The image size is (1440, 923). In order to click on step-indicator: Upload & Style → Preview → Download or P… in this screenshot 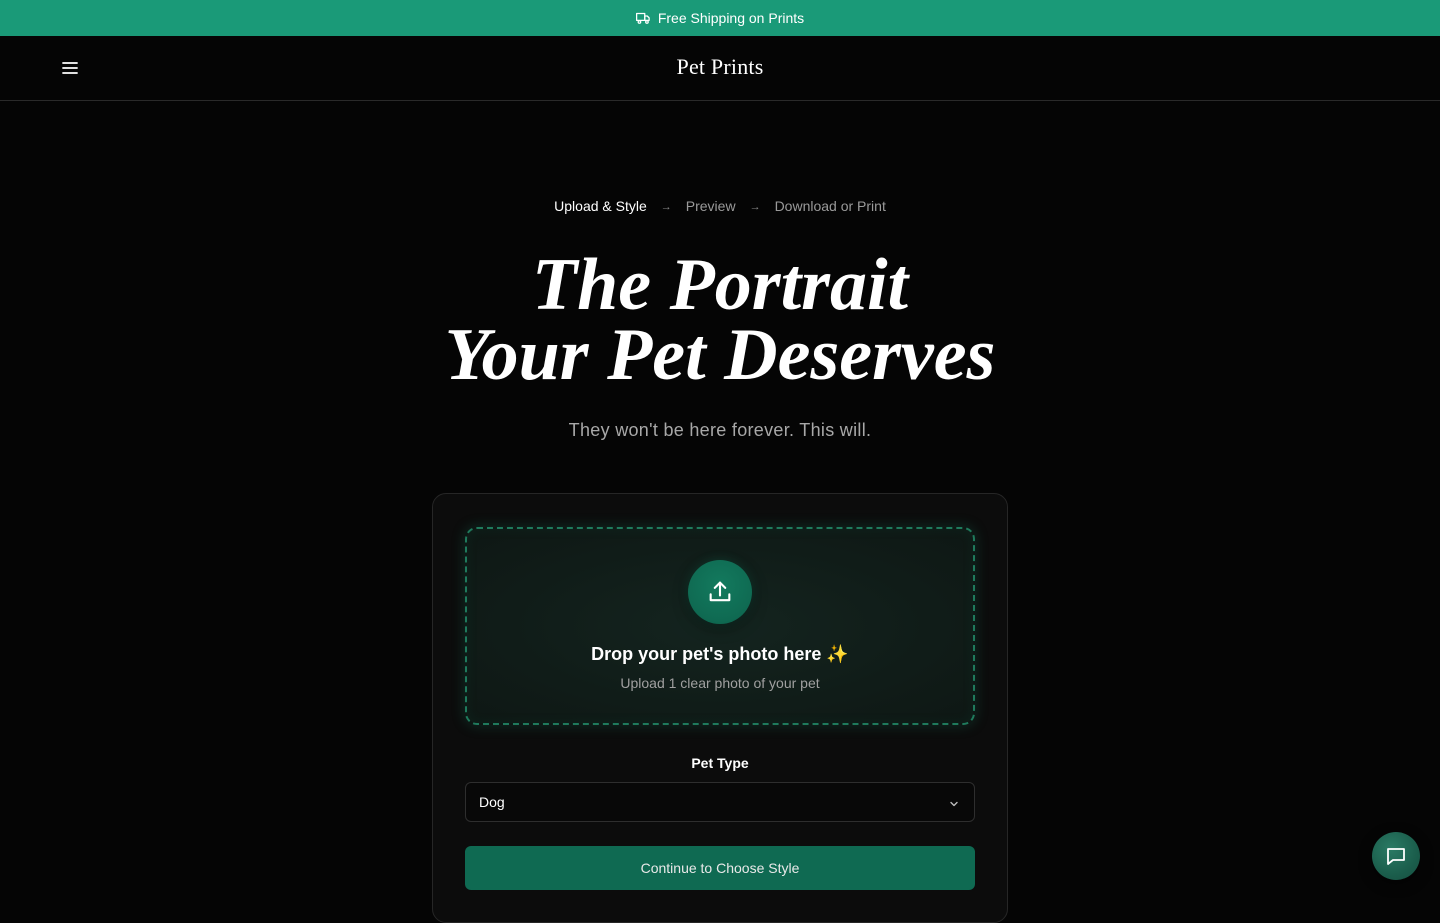, I will do `click(720, 206)`.